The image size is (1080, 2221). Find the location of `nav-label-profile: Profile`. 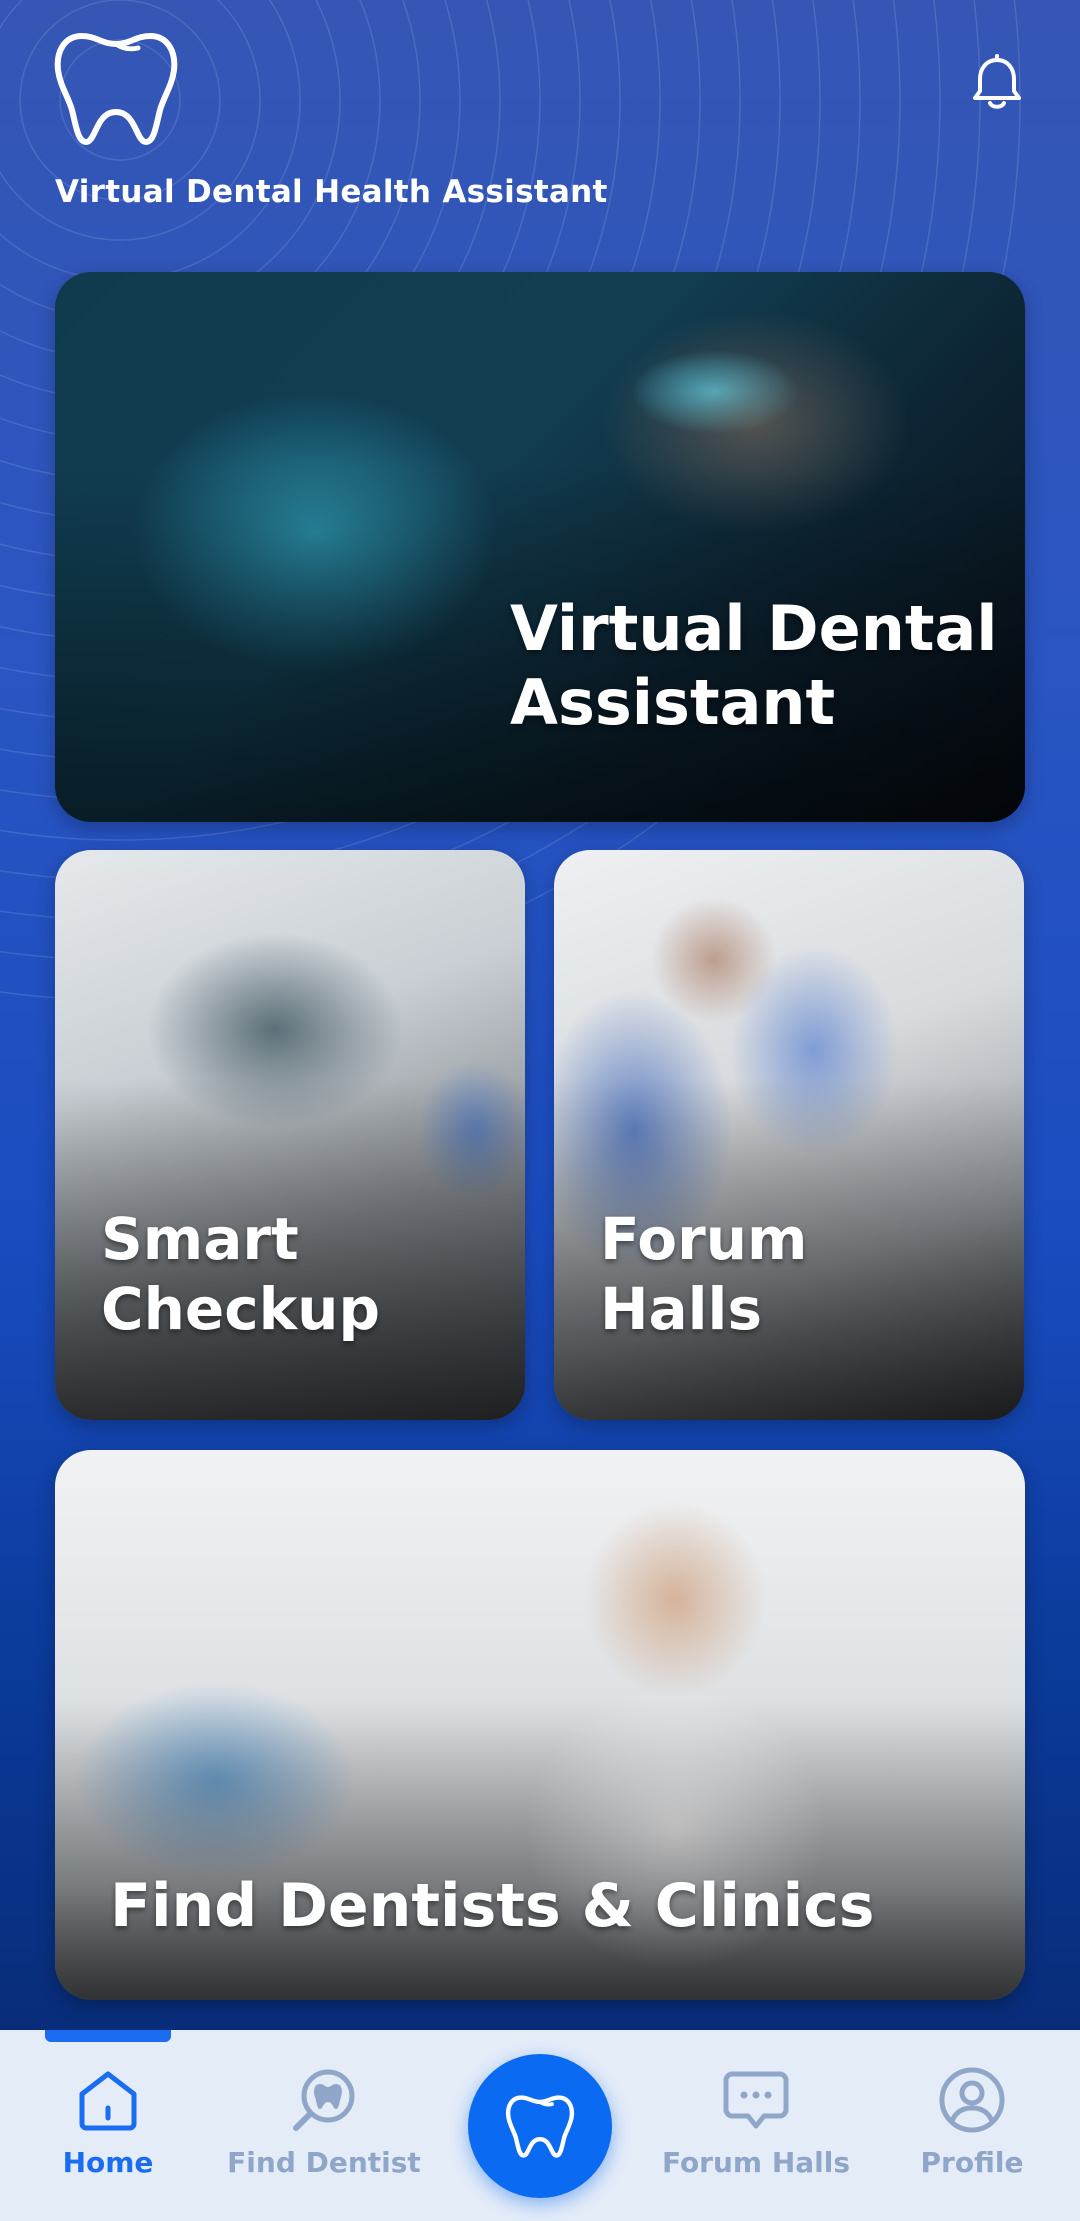

nav-label-profile: Profile is located at coordinates (972, 2162).